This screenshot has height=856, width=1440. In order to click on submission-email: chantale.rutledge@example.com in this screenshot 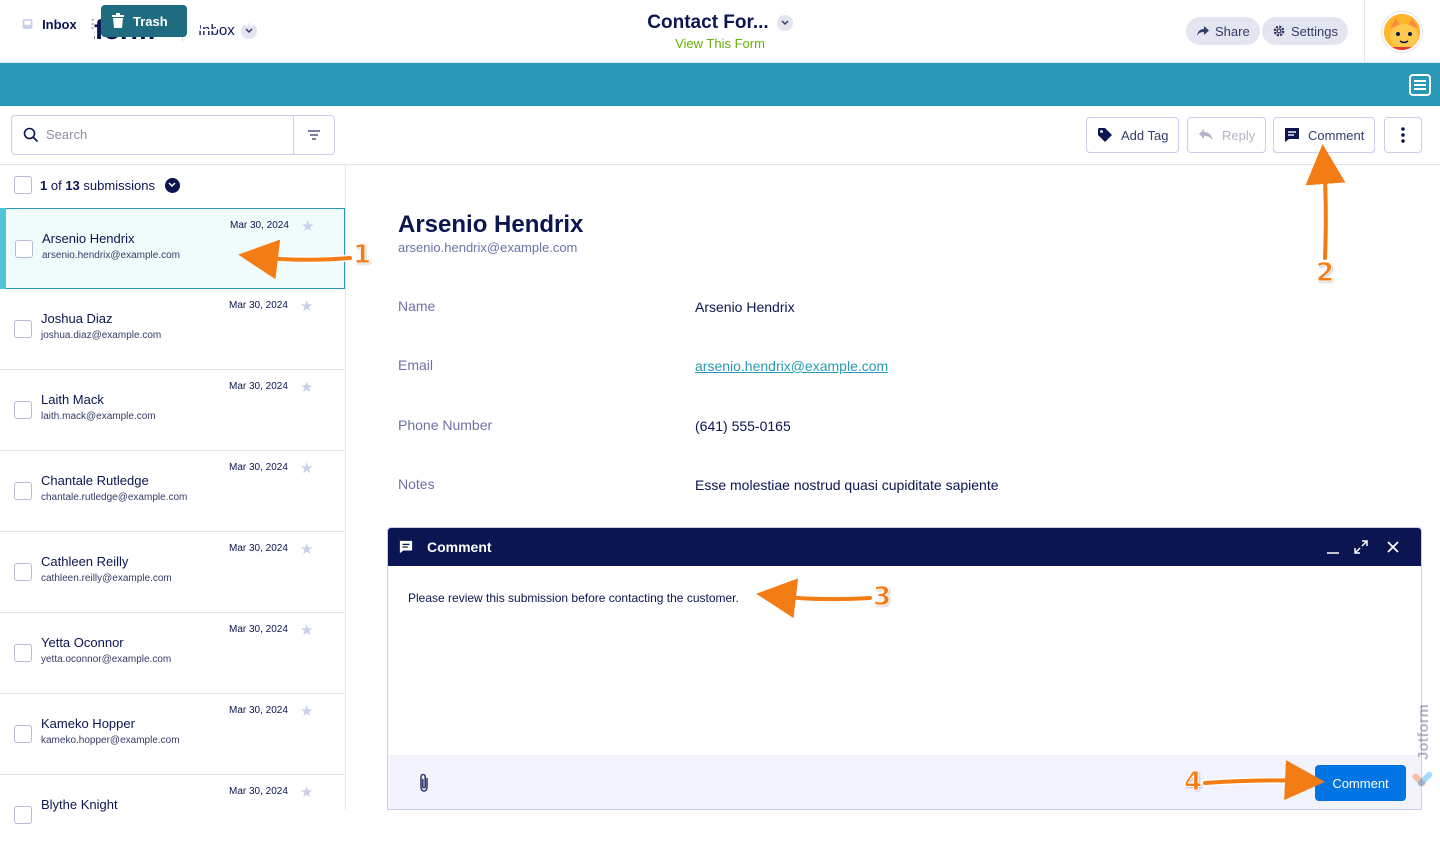, I will do `click(114, 497)`.